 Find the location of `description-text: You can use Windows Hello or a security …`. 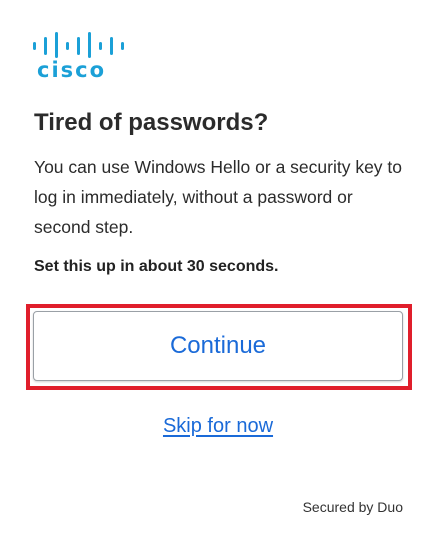

description-text: You can use Windows Hello or a security … is located at coordinates (218, 197).